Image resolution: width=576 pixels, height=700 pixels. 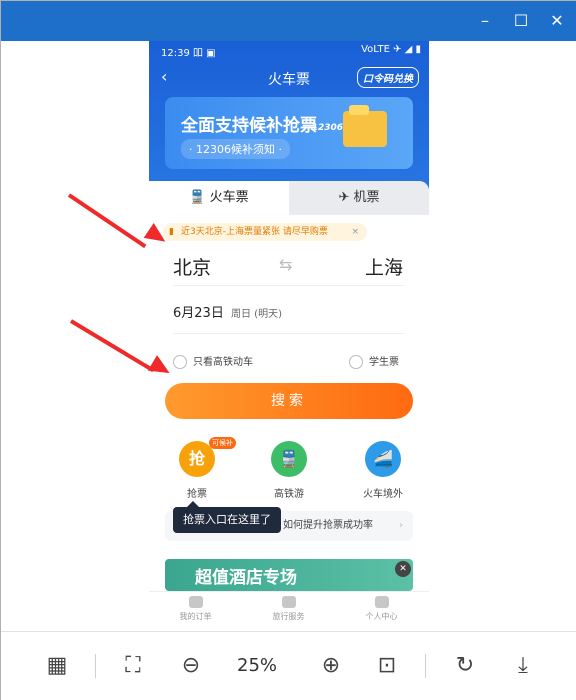 I want to click on banner-subtitle: · 12306候补须知 ·, so click(x=235, y=149).